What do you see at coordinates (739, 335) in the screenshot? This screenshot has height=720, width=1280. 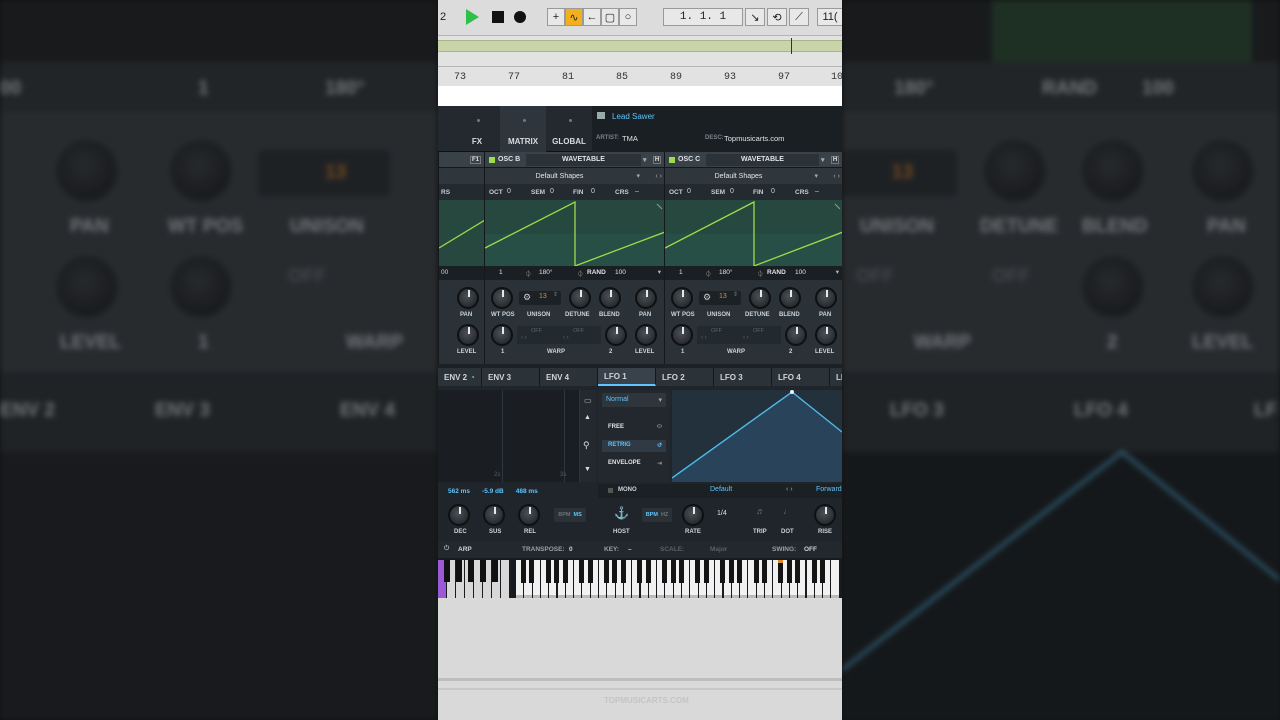 I see `warp-panel: OFF OFF ‹ › ‹ ›` at bounding box center [739, 335].